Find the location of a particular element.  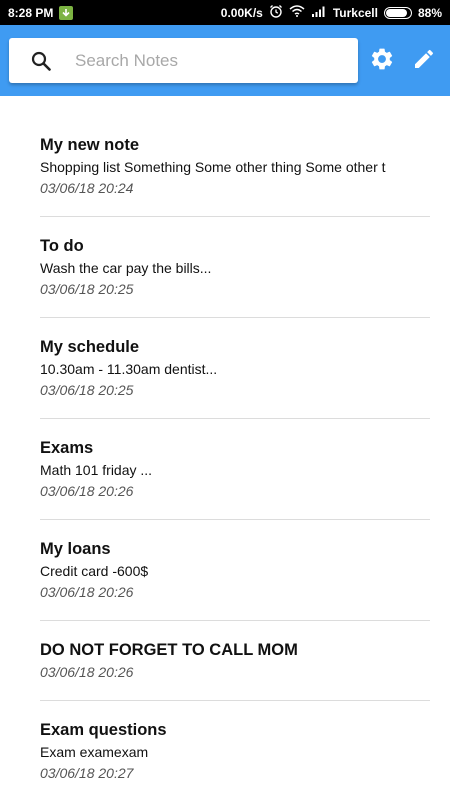

note-preview: Credit card -600$ is located at coordinates (94, 571).